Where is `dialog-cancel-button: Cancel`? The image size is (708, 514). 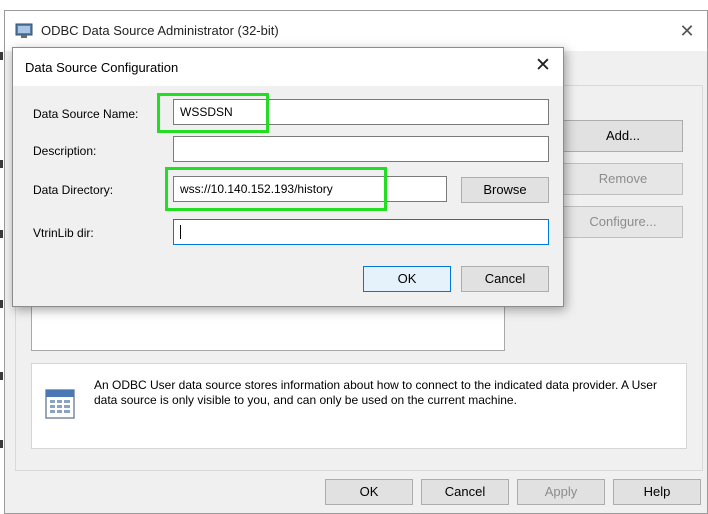 dialog-cancel-button: Cancel is located at coordinates (505, 279).